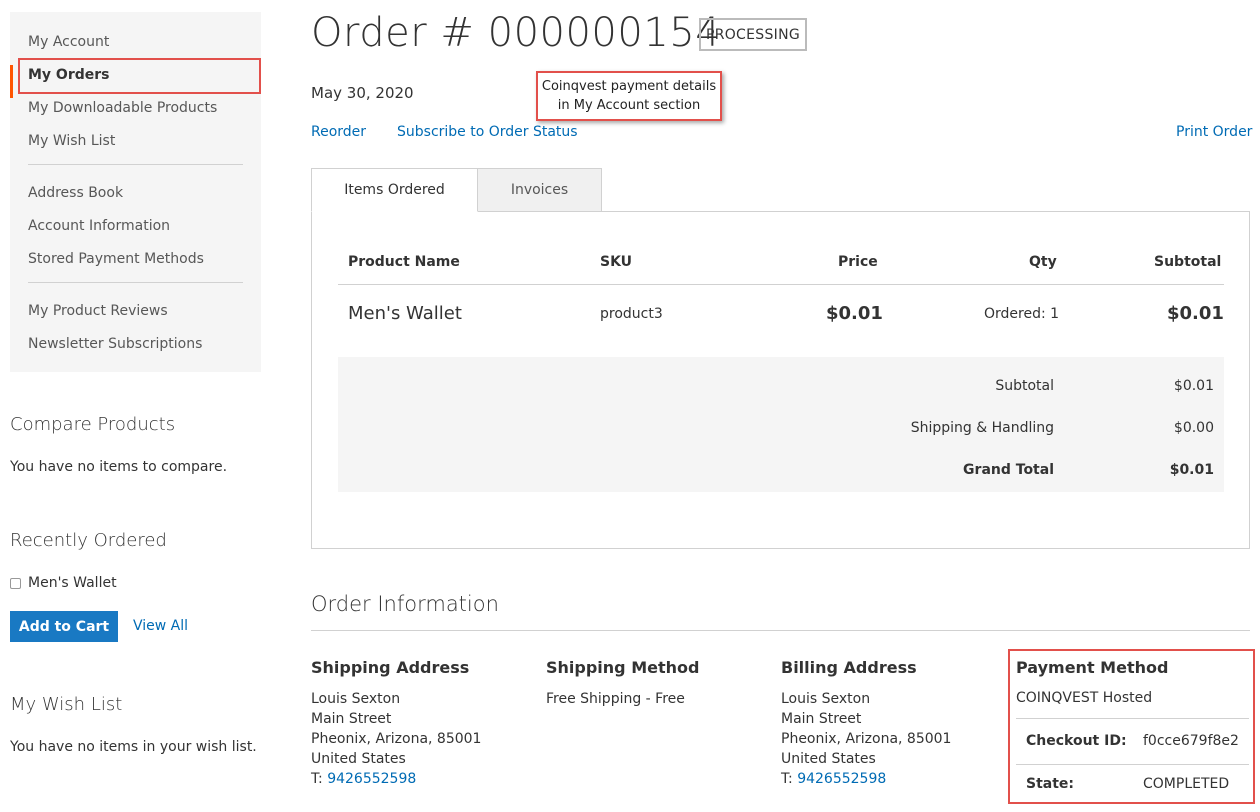 This screenshot has height=812, width=1260. What do you see at coordinates (362, 93) in the screenshot?
I see `order-date: May 30, 2020` at bounding box center [362, 93].